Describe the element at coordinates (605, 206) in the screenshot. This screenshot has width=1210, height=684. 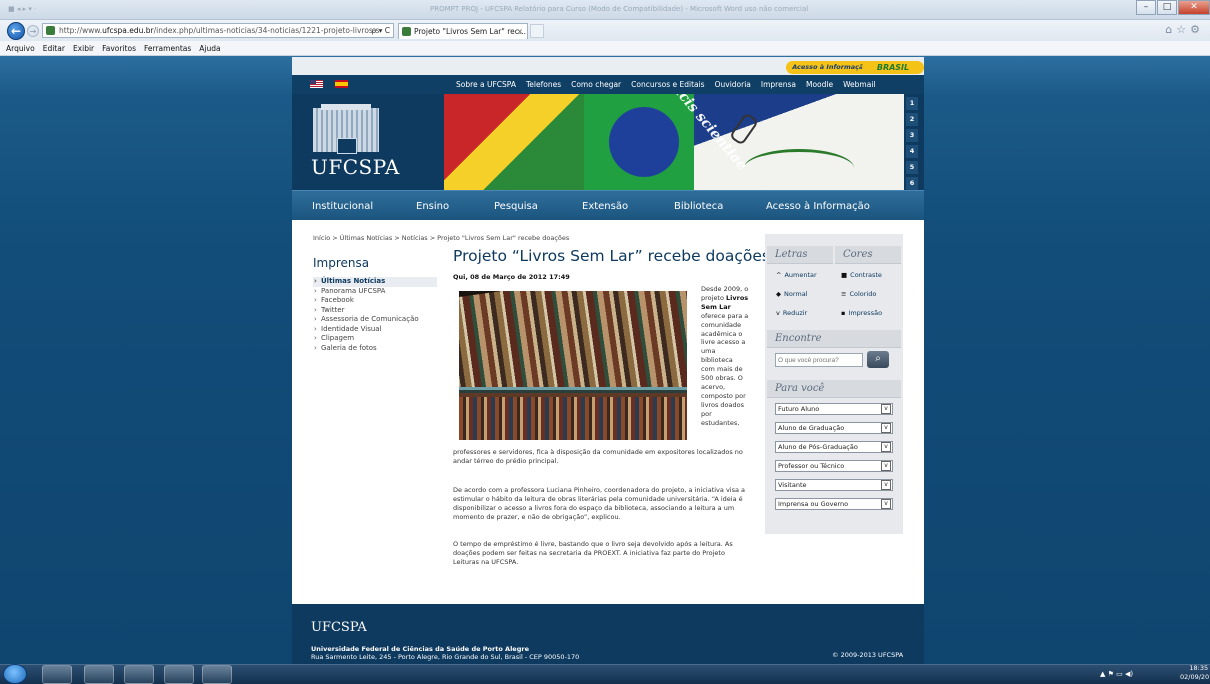
I see `nav-extensao: Extensão` at that location.